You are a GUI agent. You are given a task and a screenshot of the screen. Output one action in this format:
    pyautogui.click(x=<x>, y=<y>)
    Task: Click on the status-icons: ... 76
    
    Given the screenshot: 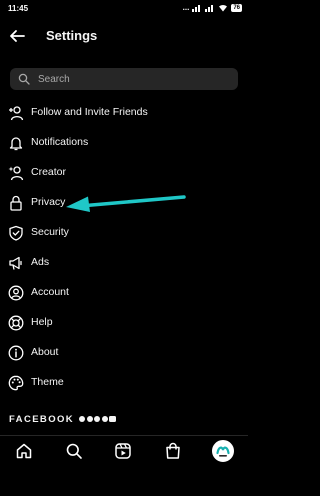 What is the action you would take?
    pyautogui.click(x=212, y=7)
    